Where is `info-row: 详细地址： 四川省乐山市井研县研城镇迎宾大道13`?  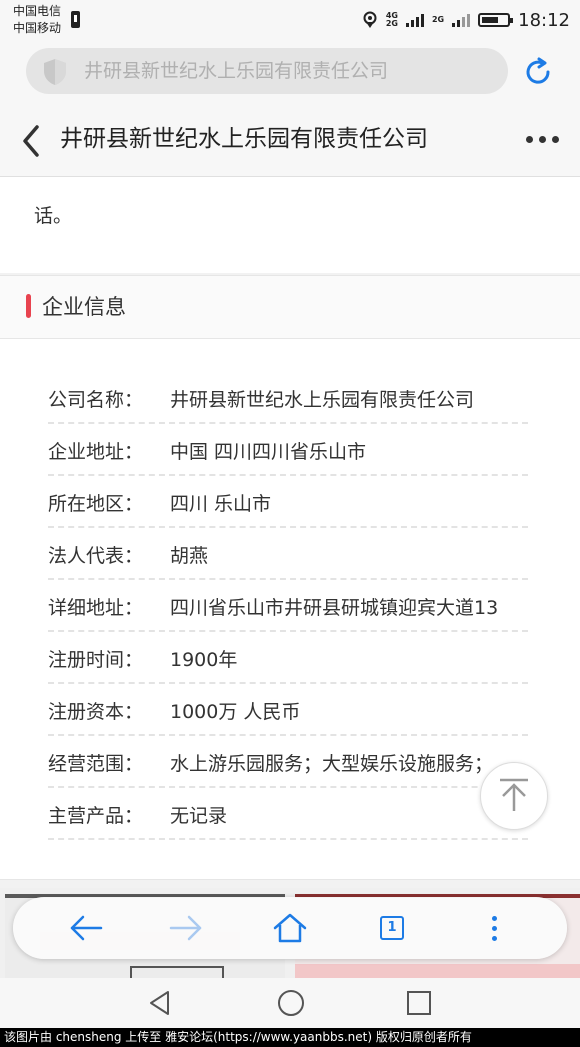
info-row: 详细地址： 四川省乐山市井研县研城镇迎宾大道13 is located at coordinates (288, 607).